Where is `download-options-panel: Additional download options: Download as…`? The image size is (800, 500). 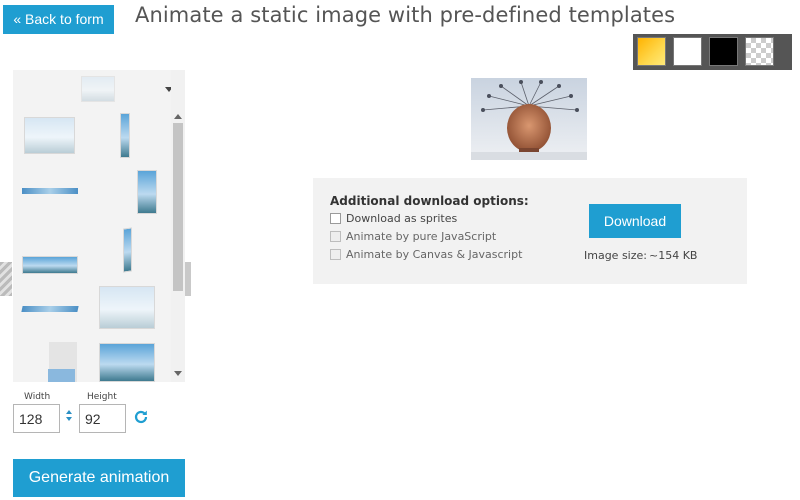 download-options-panel: Additional download options: Download as… is located at coordinates (530, 231).